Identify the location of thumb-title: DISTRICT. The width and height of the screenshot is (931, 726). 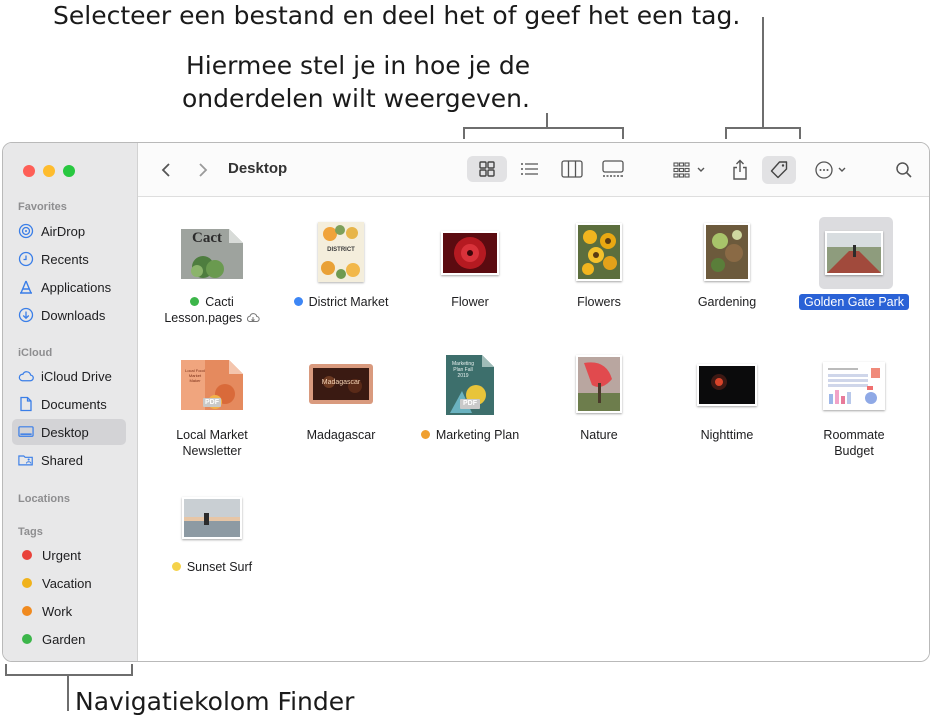
(341, 250).